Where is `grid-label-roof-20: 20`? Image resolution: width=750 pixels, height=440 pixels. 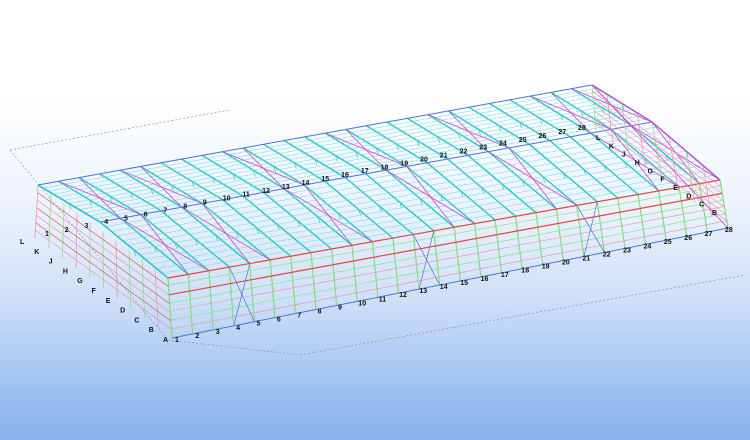 grid-label-roof-20: 20 is located at coordinates (424, 159).